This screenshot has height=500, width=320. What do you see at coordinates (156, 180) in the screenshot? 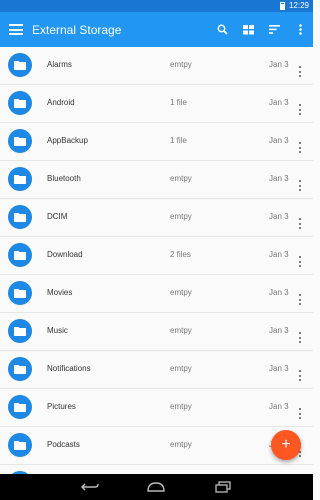
I see `file-row: Bluetooth emtpy Jan 3` at bounding box center [156, 180].